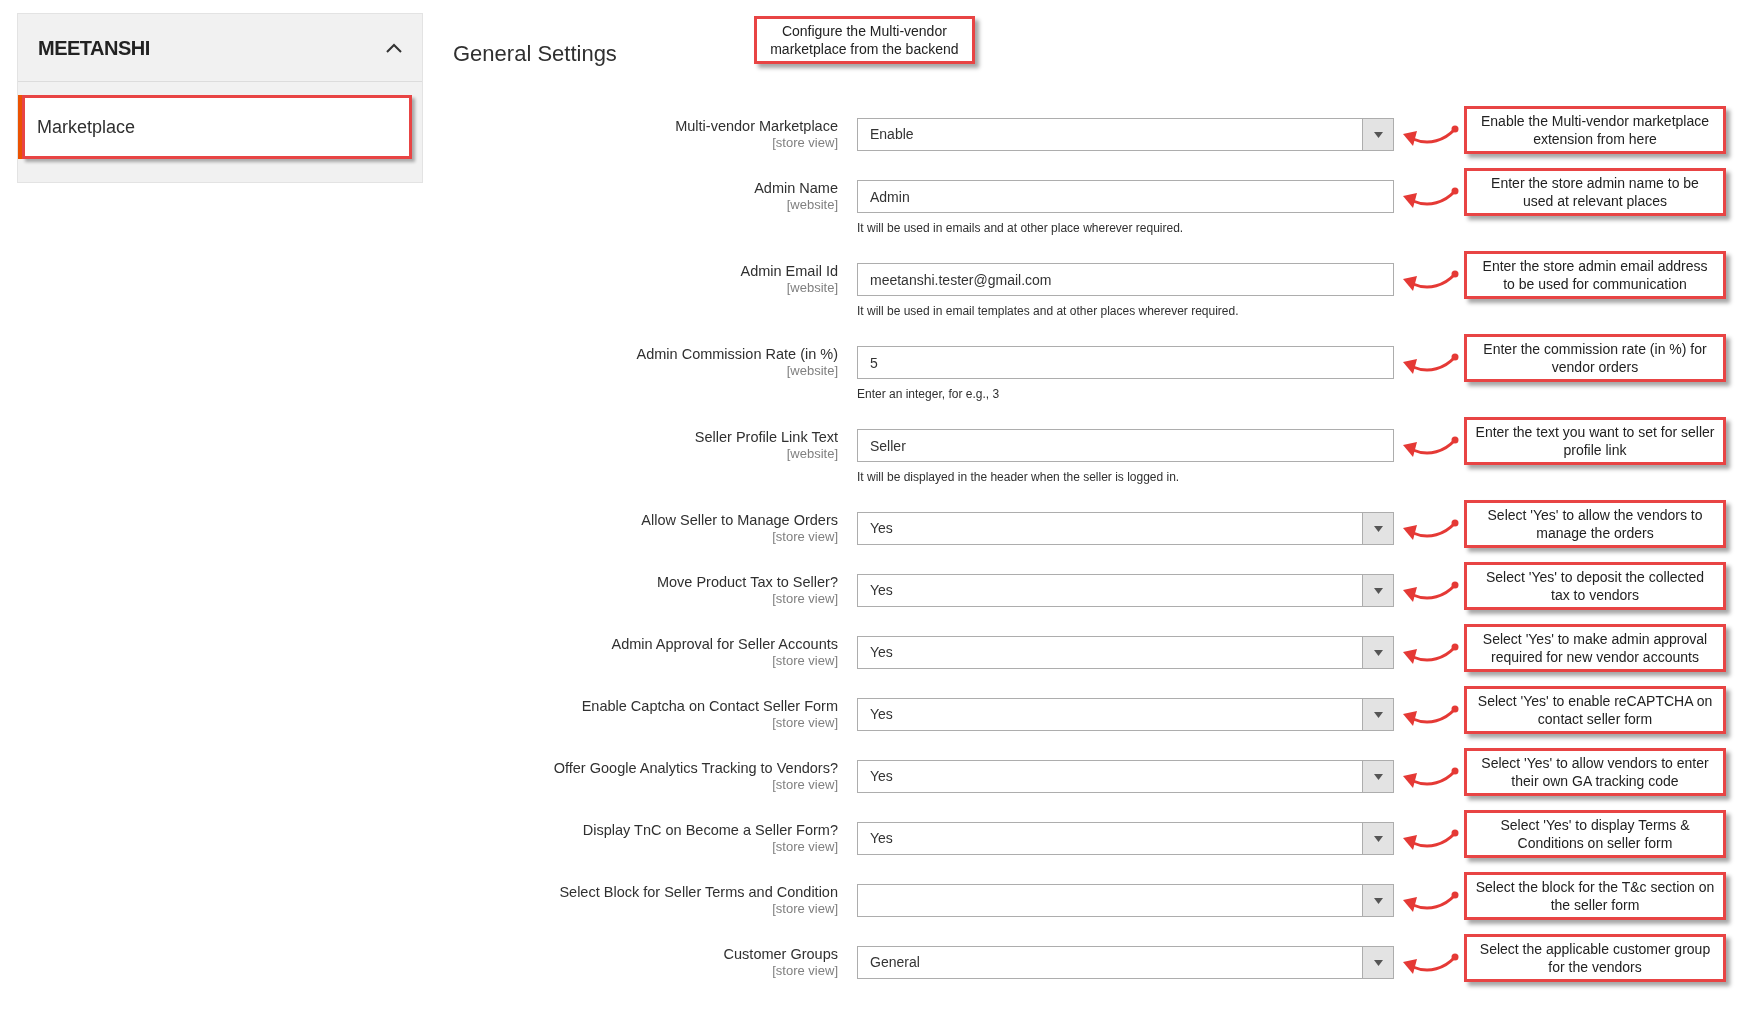  I want to click on field-label: Enable Captcha on Contact Seller Form, so click(709, 706).